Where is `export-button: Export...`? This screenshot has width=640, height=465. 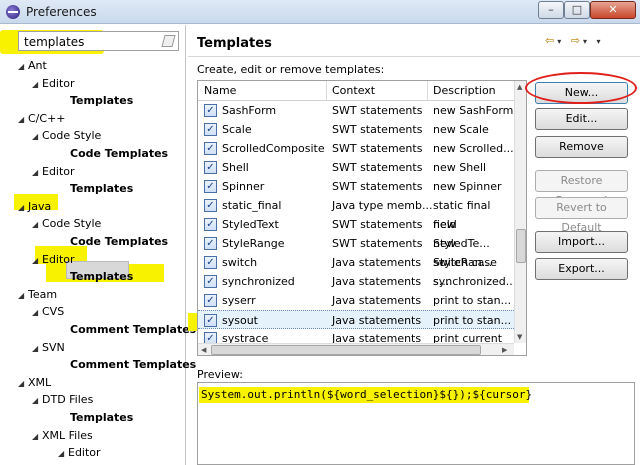
export-button: Export... is located at coordinates (581, 269).